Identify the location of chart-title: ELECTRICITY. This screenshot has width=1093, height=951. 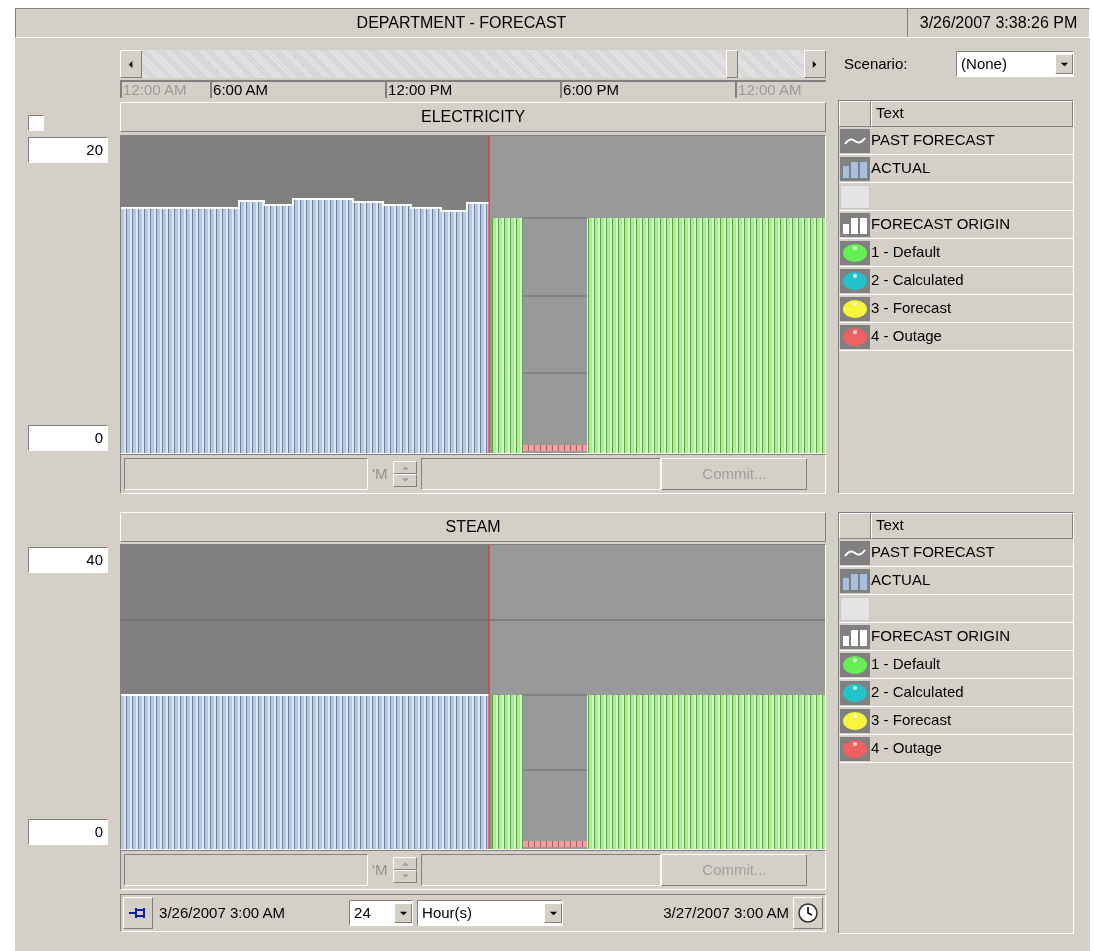
(473, 117).